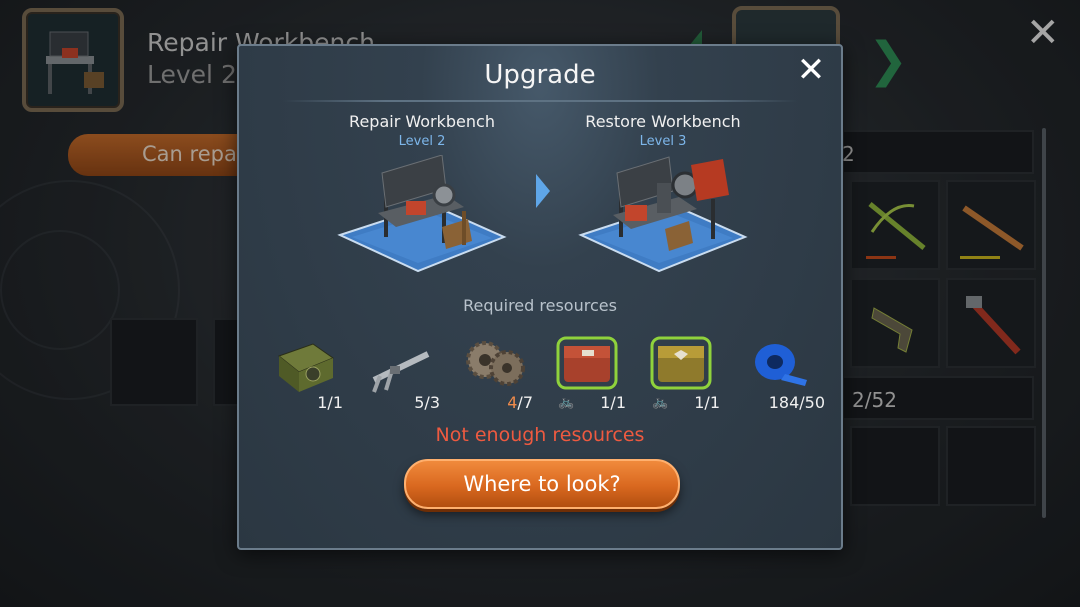 This screenshot has width=1080, height=607. What do you see at coordinates (422, 141) in the screenshot?
I see `current-building-level: Level 2` at bounding box center [422, 141].